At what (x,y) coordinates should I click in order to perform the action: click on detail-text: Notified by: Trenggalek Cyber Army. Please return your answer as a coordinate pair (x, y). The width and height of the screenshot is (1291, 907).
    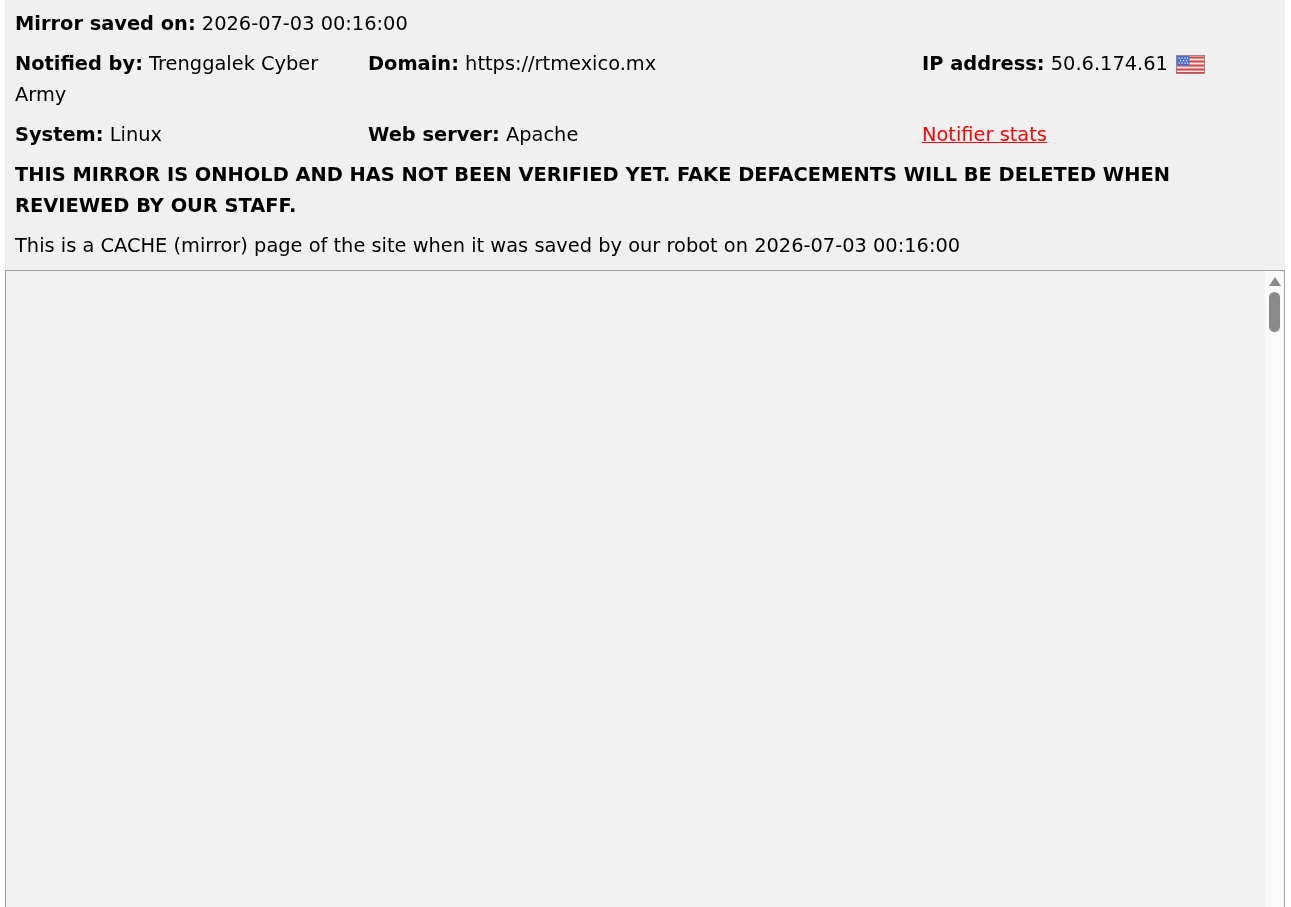
    Looking at the image, I should click on (167, 79).